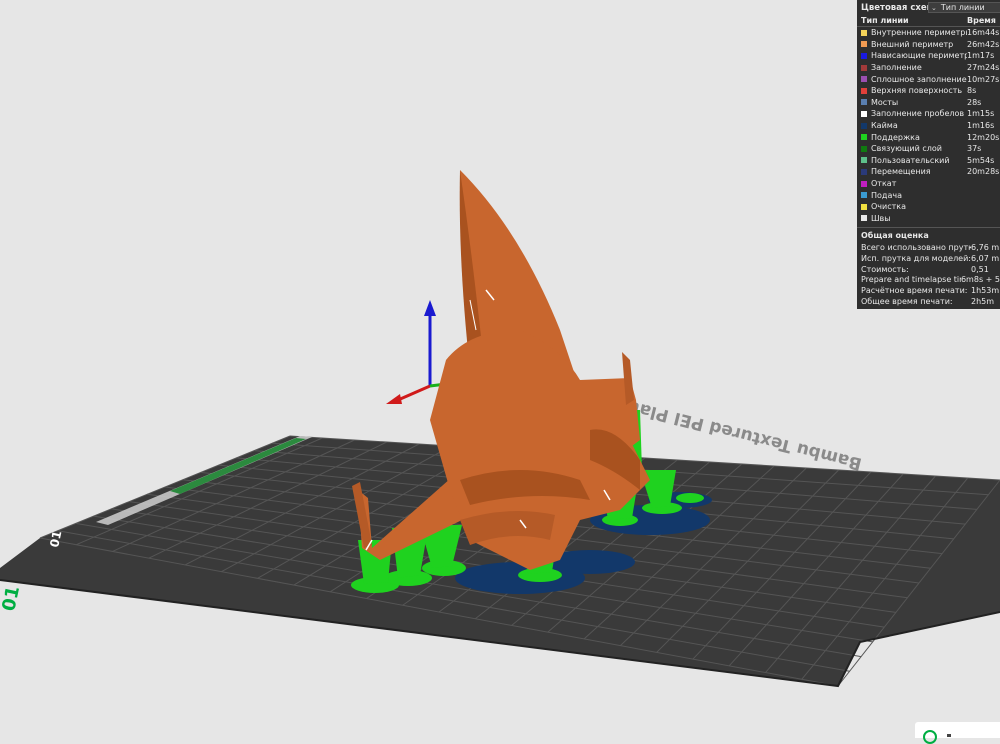 This screenshot has width=1000, height=744. Describe the element at coordinates (430, 308) in the screenshot. I see `axis-z-arrow` at that location.